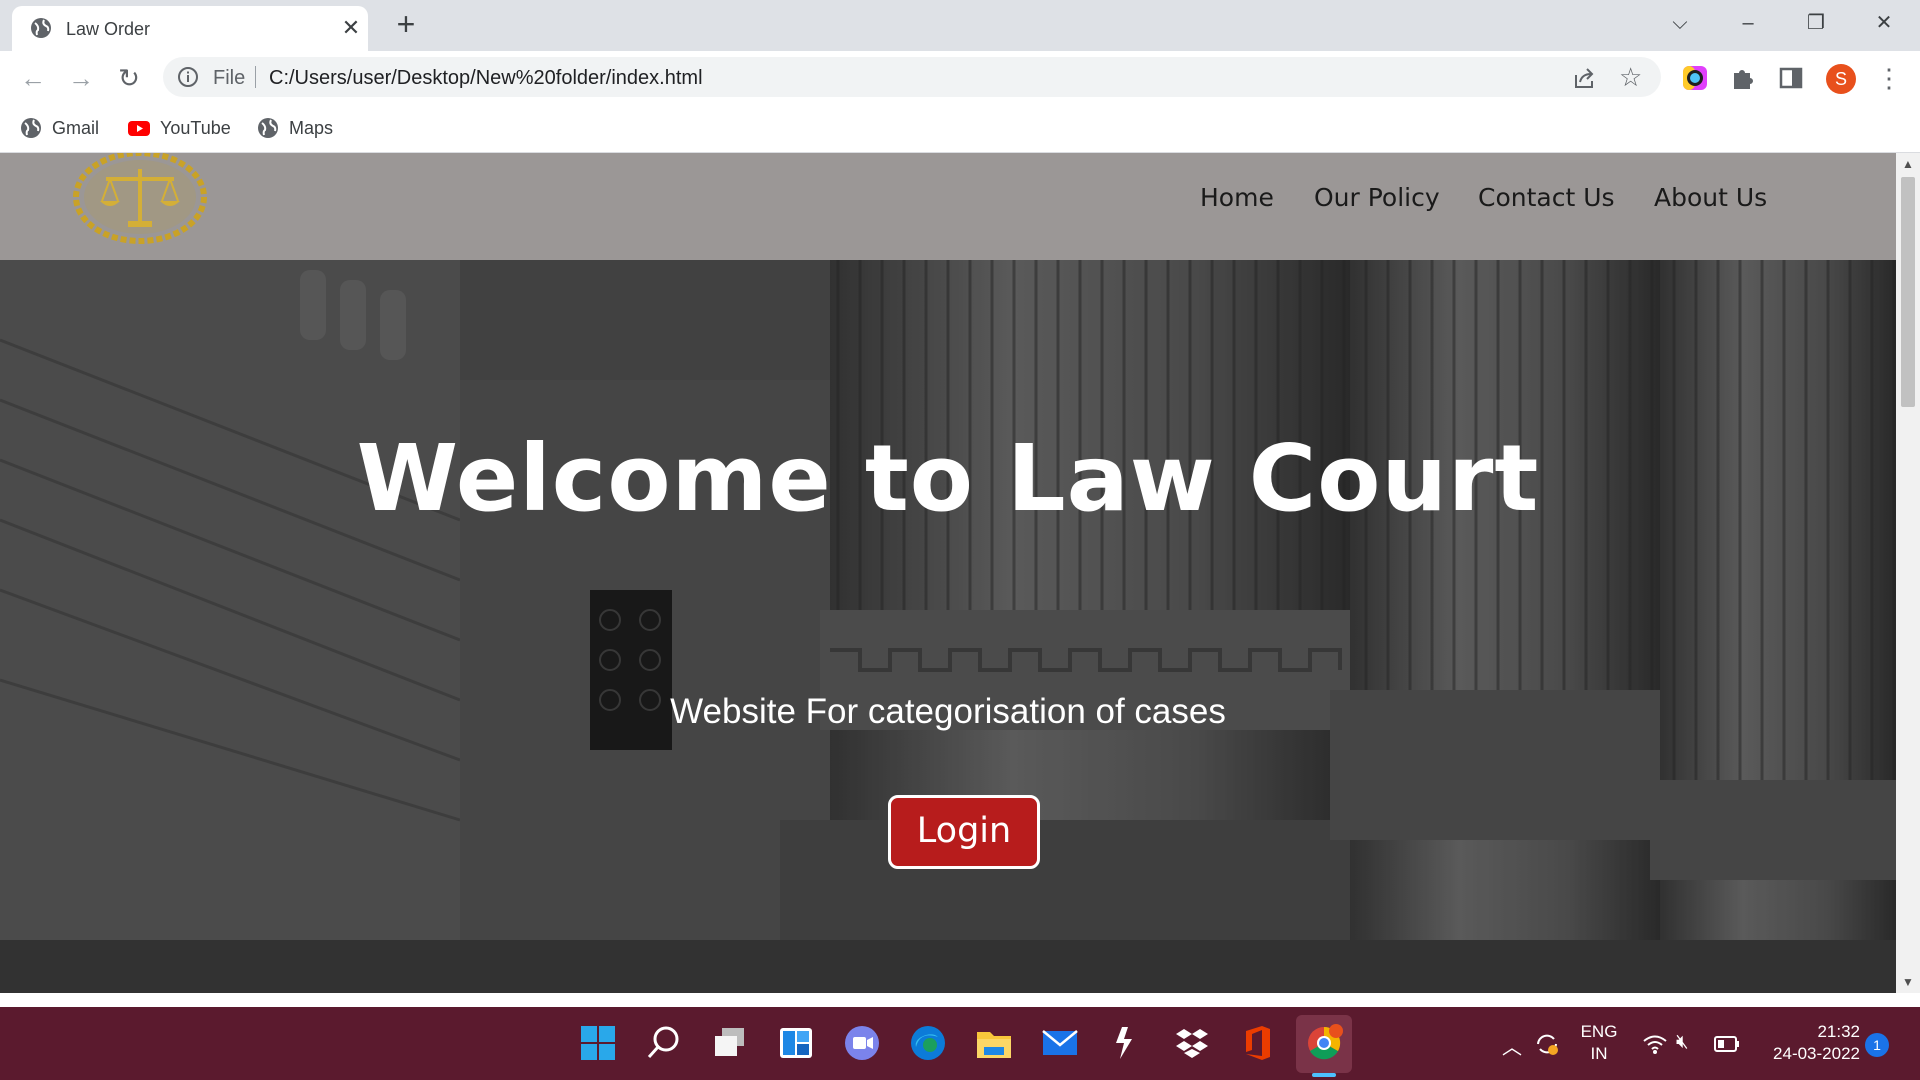  Describe the element at coordinates (1908, 292) in the screenshot. I see `scroll-thumb` at that location.